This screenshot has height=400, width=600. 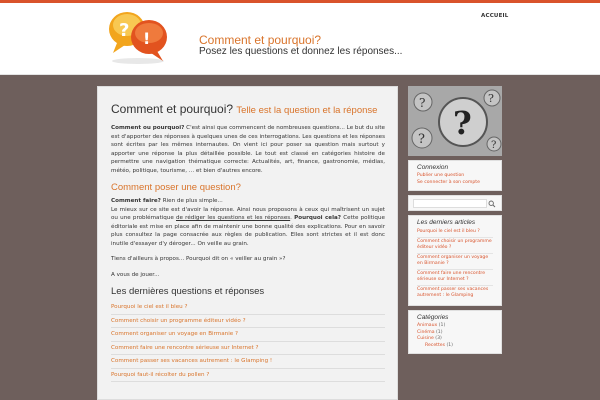 What do you see at coordinates (455, 233) in the screenshot?
I see `article-link: Pourquoi le ciel est il bleu ?` at bounding box center [455, 233].